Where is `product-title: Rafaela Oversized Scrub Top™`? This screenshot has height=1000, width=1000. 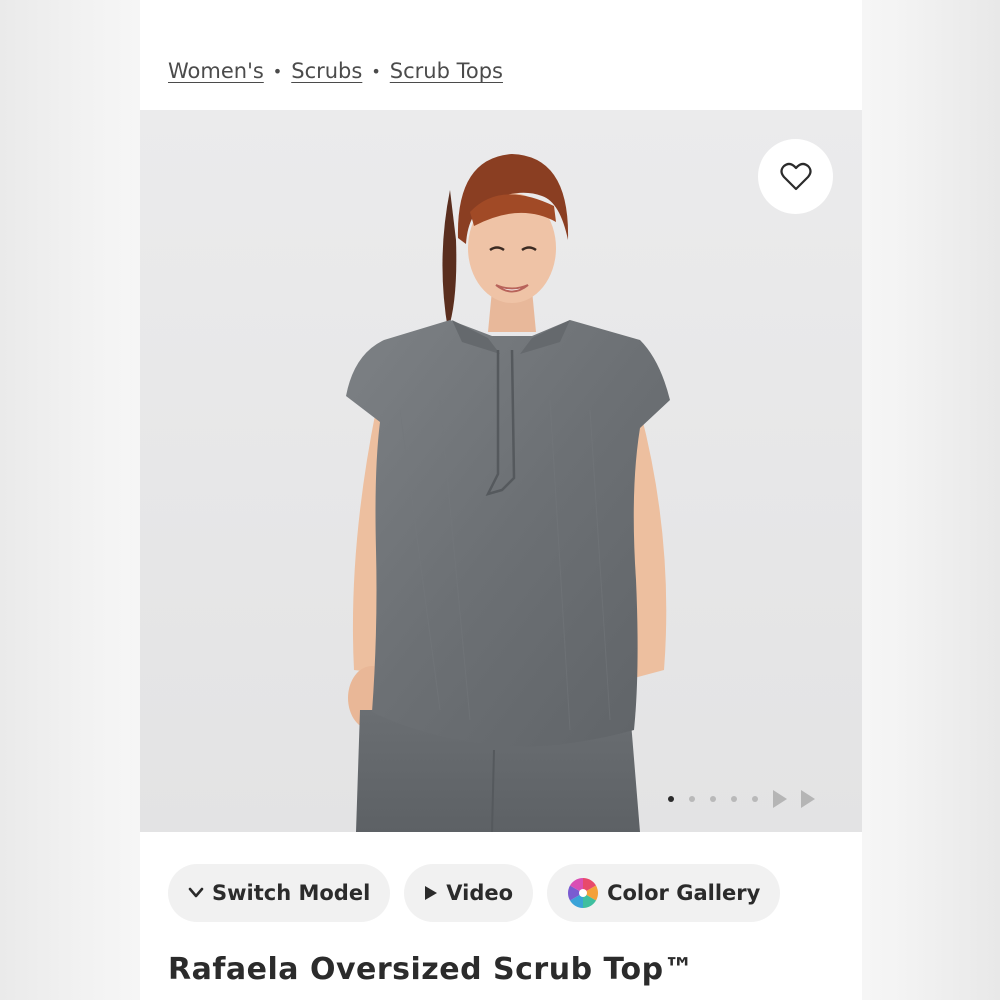 product-title: Rafaela Oversized Scrub Top™ is located at coordinates (431, 969).